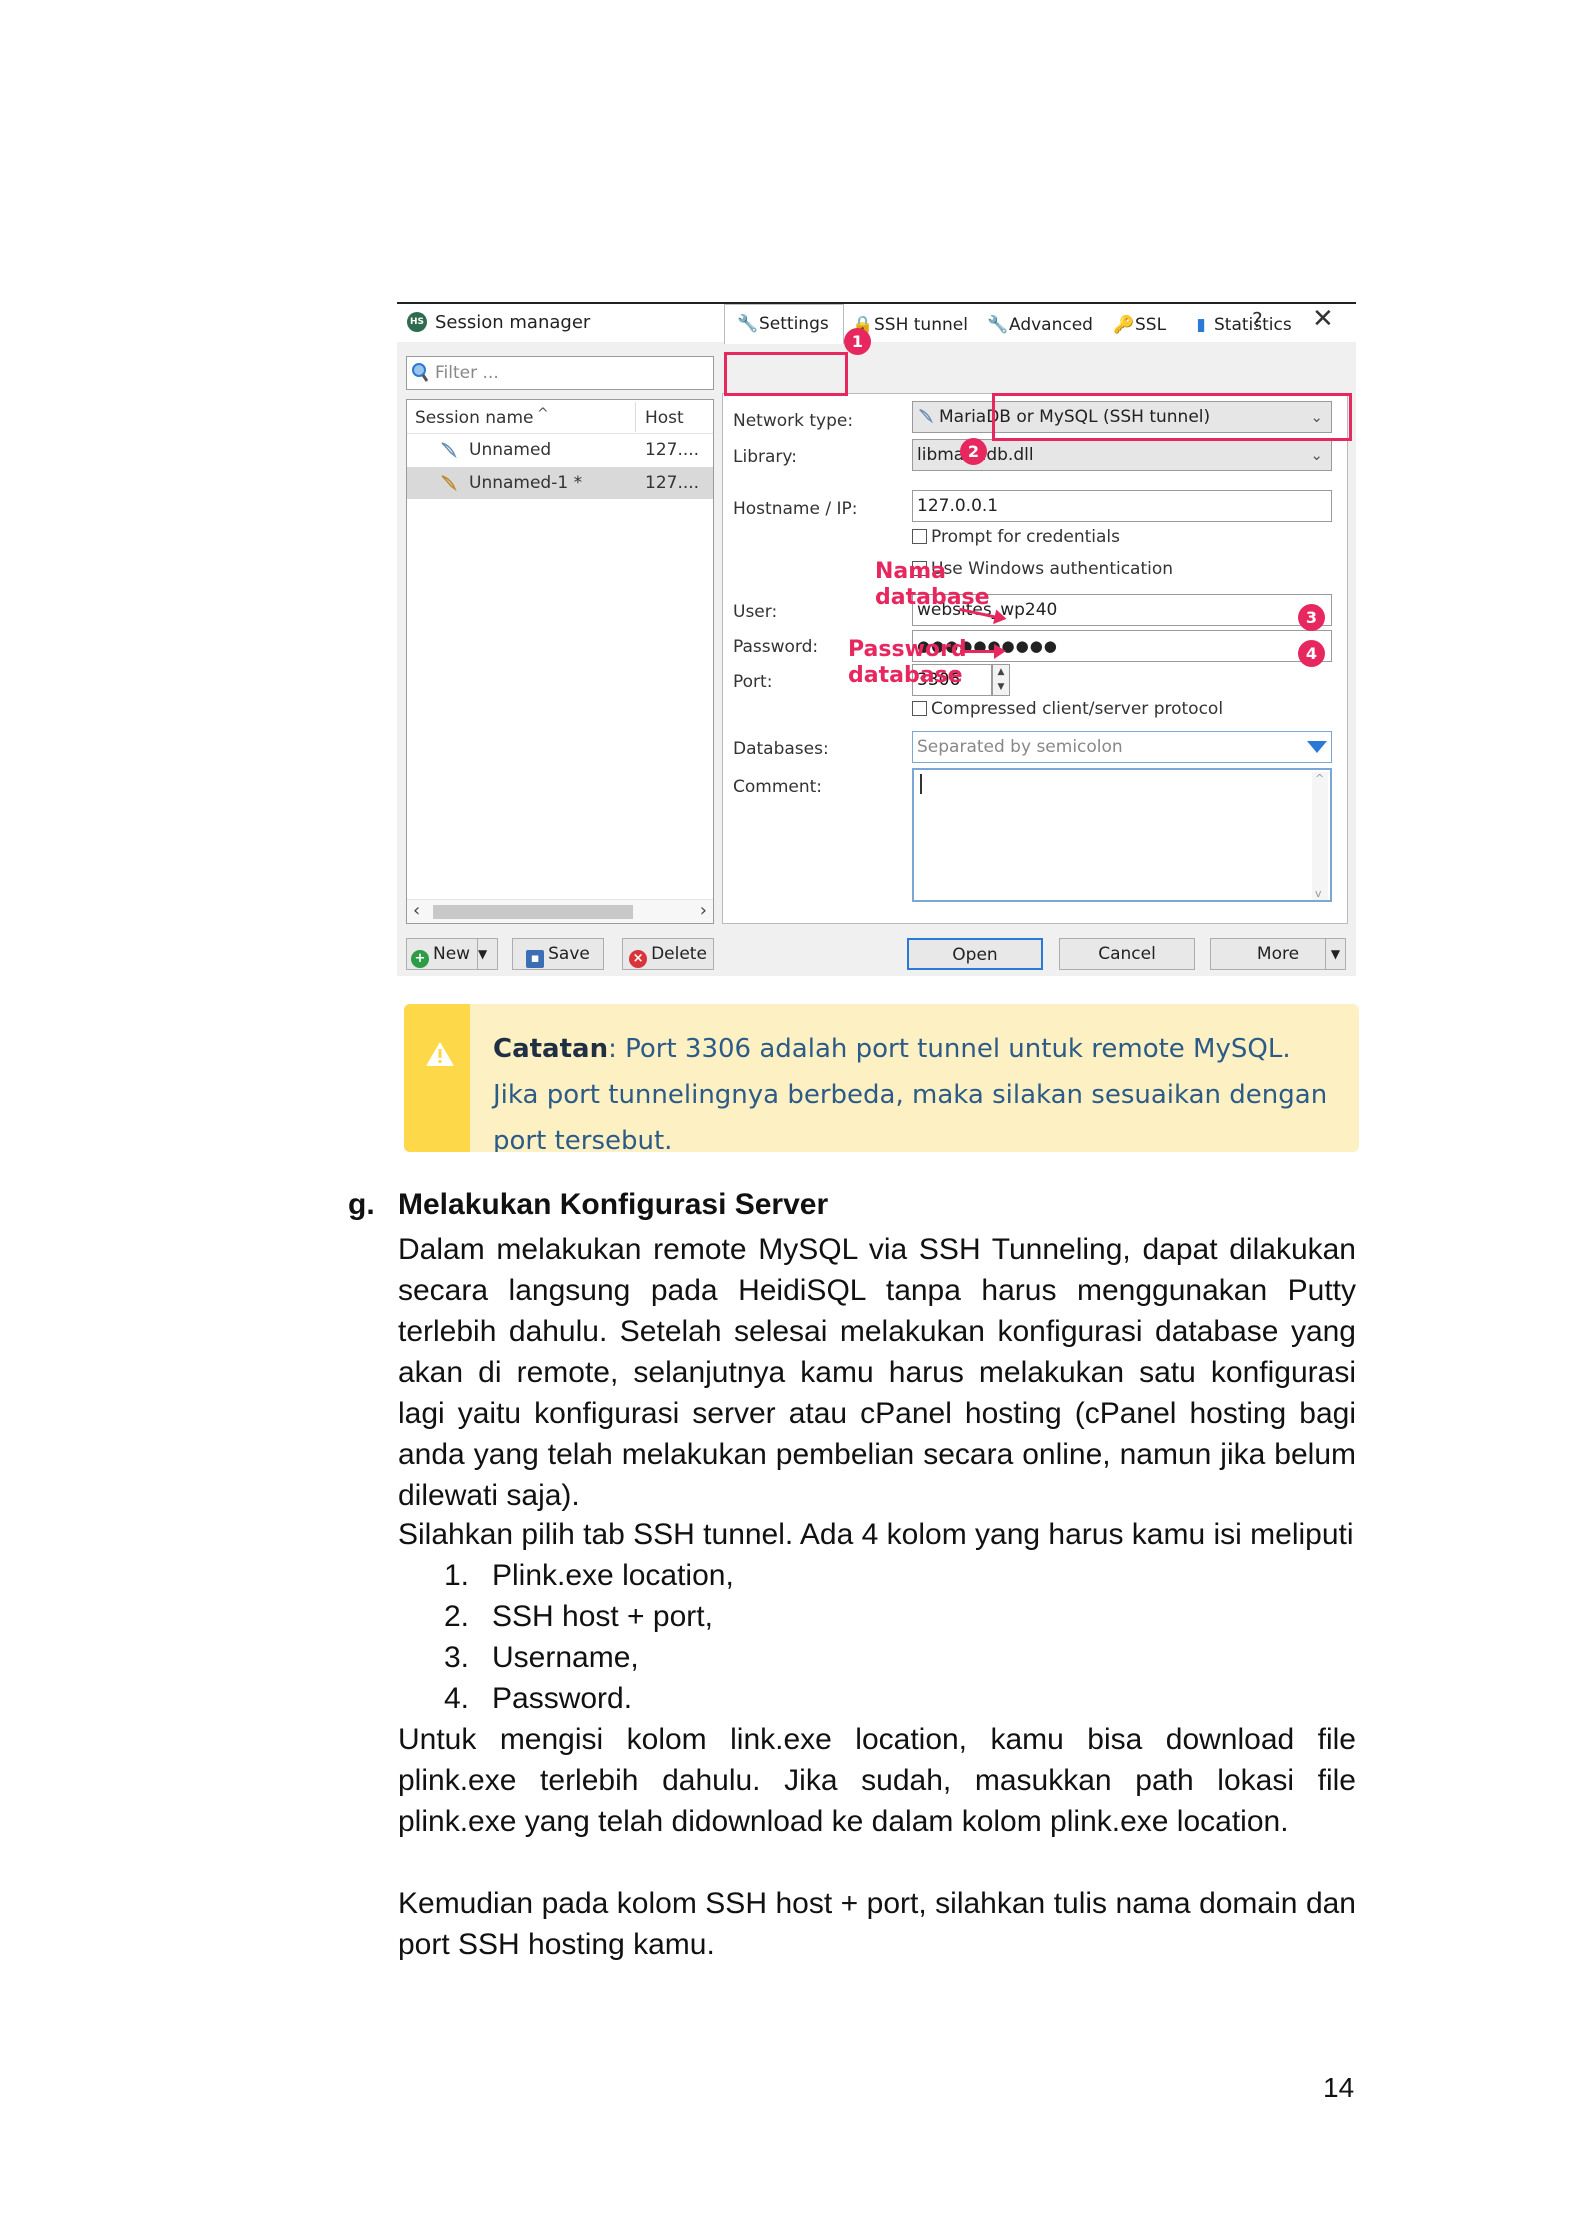  Describe the element at coordinates (1139, 325) in the screenshot. I see `tab-ssl: 🔑SSL` at that location.